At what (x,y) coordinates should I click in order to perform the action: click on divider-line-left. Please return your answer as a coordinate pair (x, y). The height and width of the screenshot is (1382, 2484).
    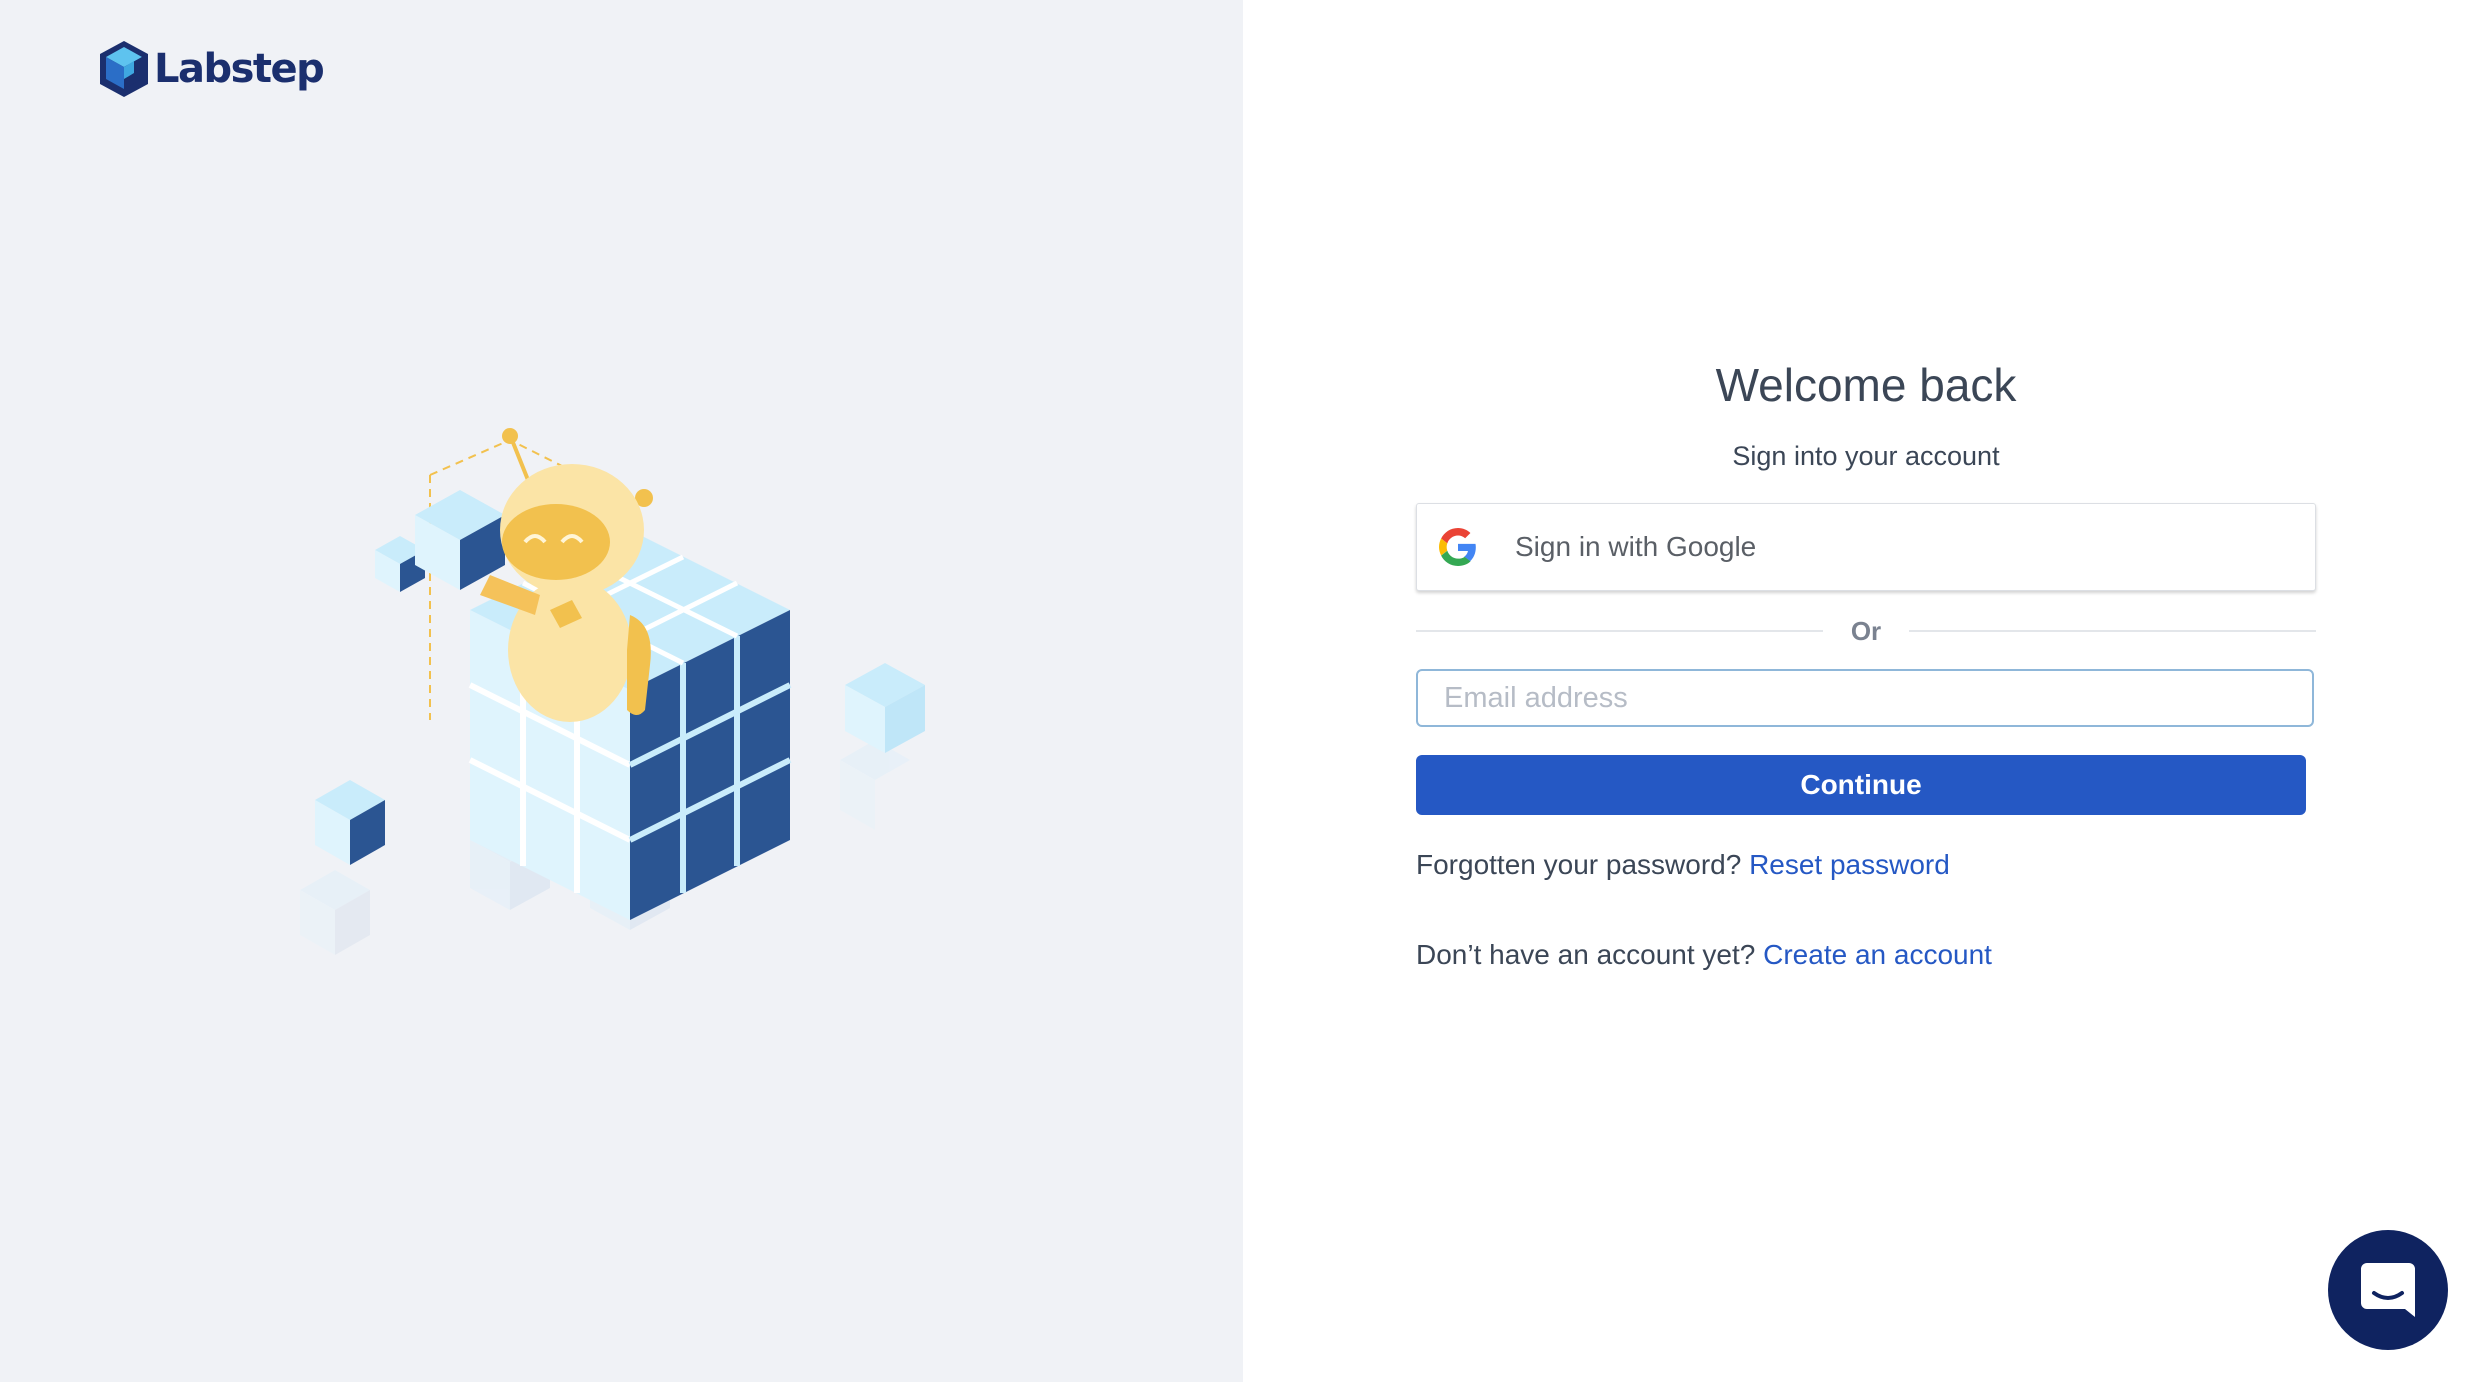
    Looking at the image, I should click on (1619, 631).